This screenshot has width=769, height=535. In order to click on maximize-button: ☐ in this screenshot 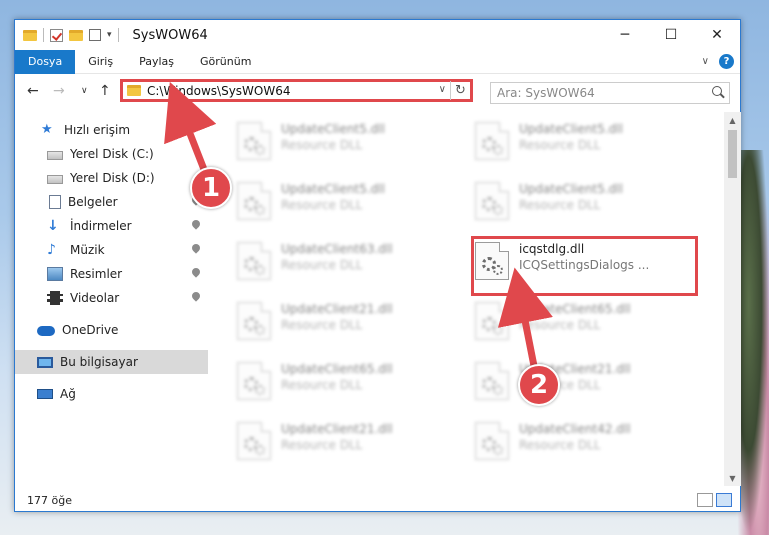, I will do `click(671, 35)`.